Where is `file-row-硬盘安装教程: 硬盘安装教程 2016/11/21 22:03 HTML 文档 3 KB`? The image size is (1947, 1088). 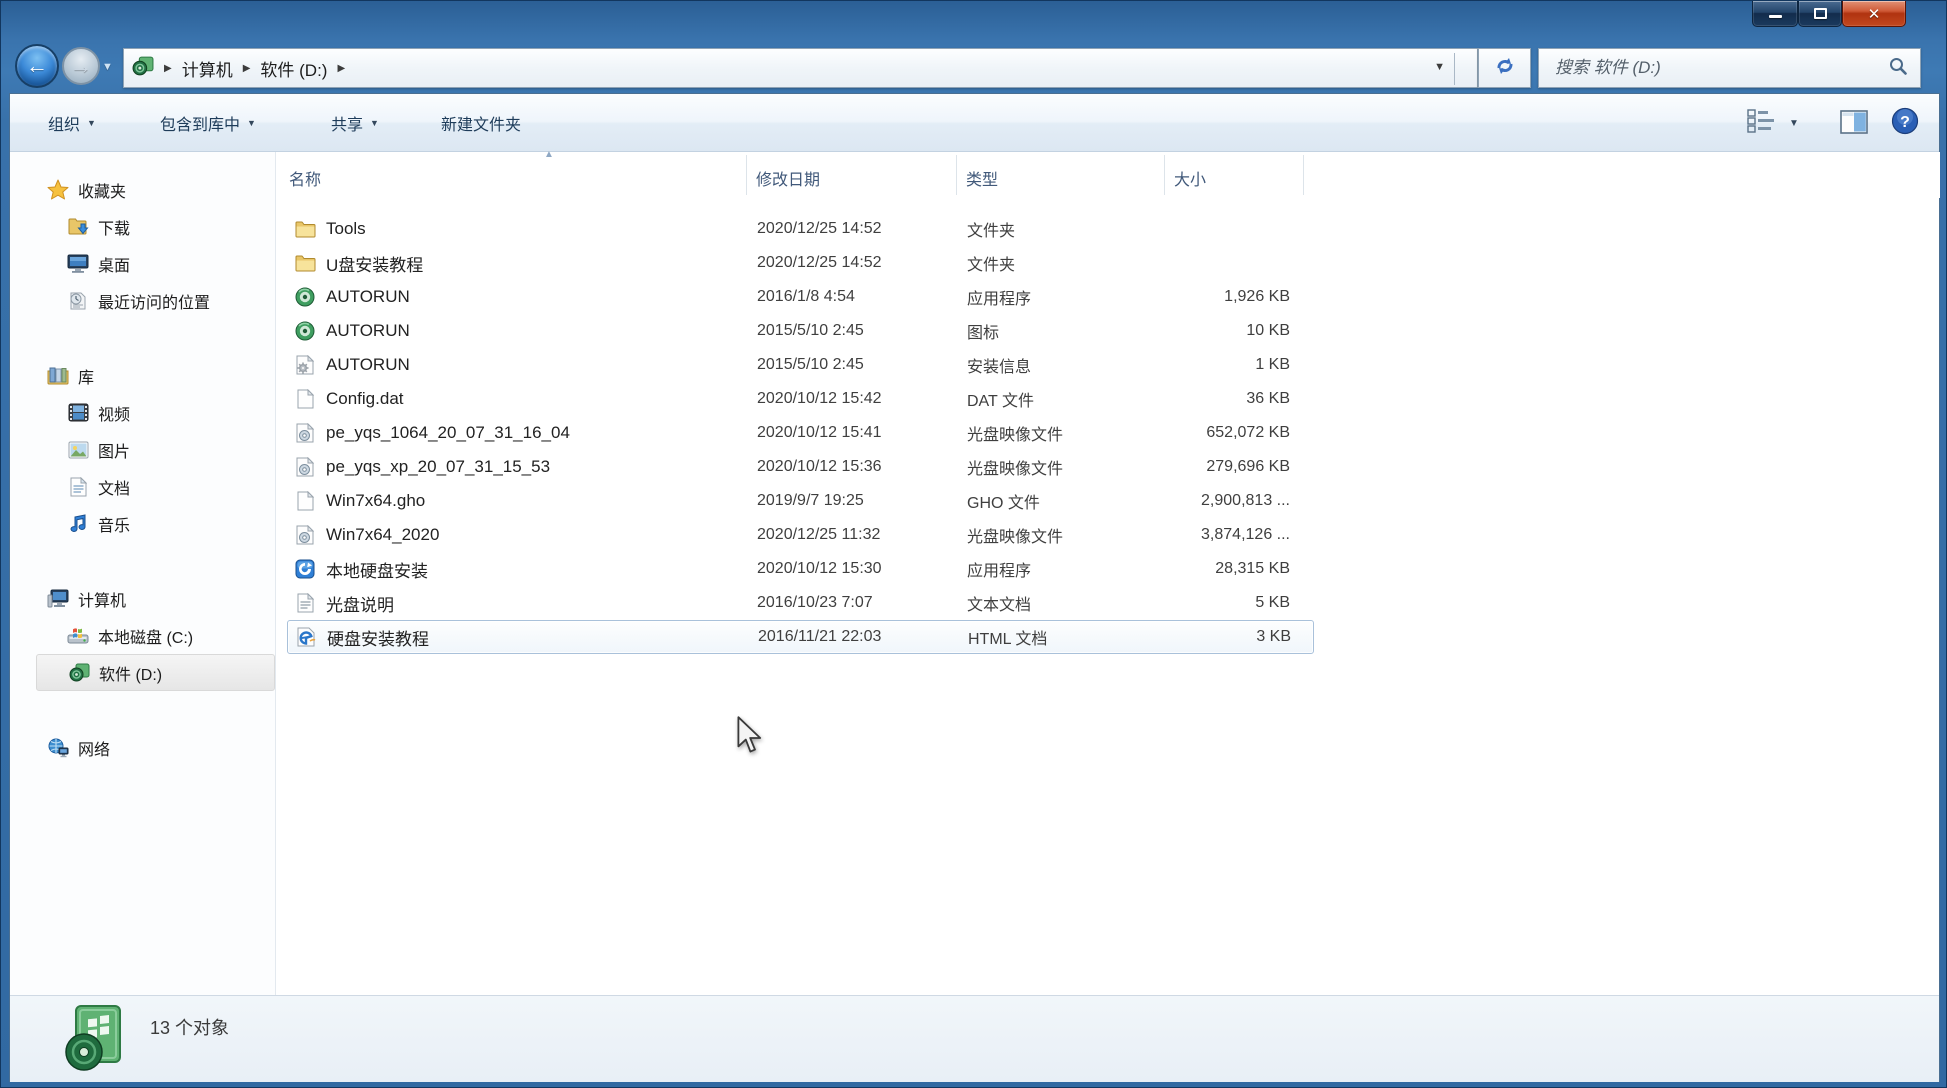 file-row-硬盘安装教程: 硬盘安装教程 2016/11/21 22:03 HTML 文档 3 KB is located at coordinates (800, 637).